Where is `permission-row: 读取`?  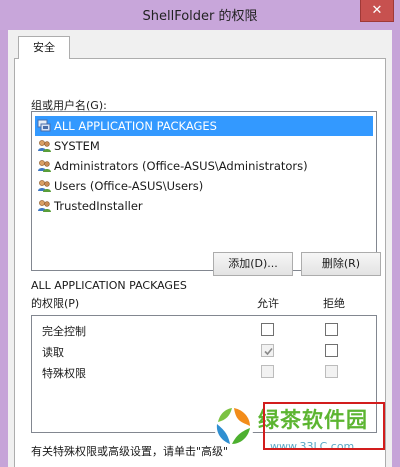
permission-row: 读取 is located at coordinates (204, 351).